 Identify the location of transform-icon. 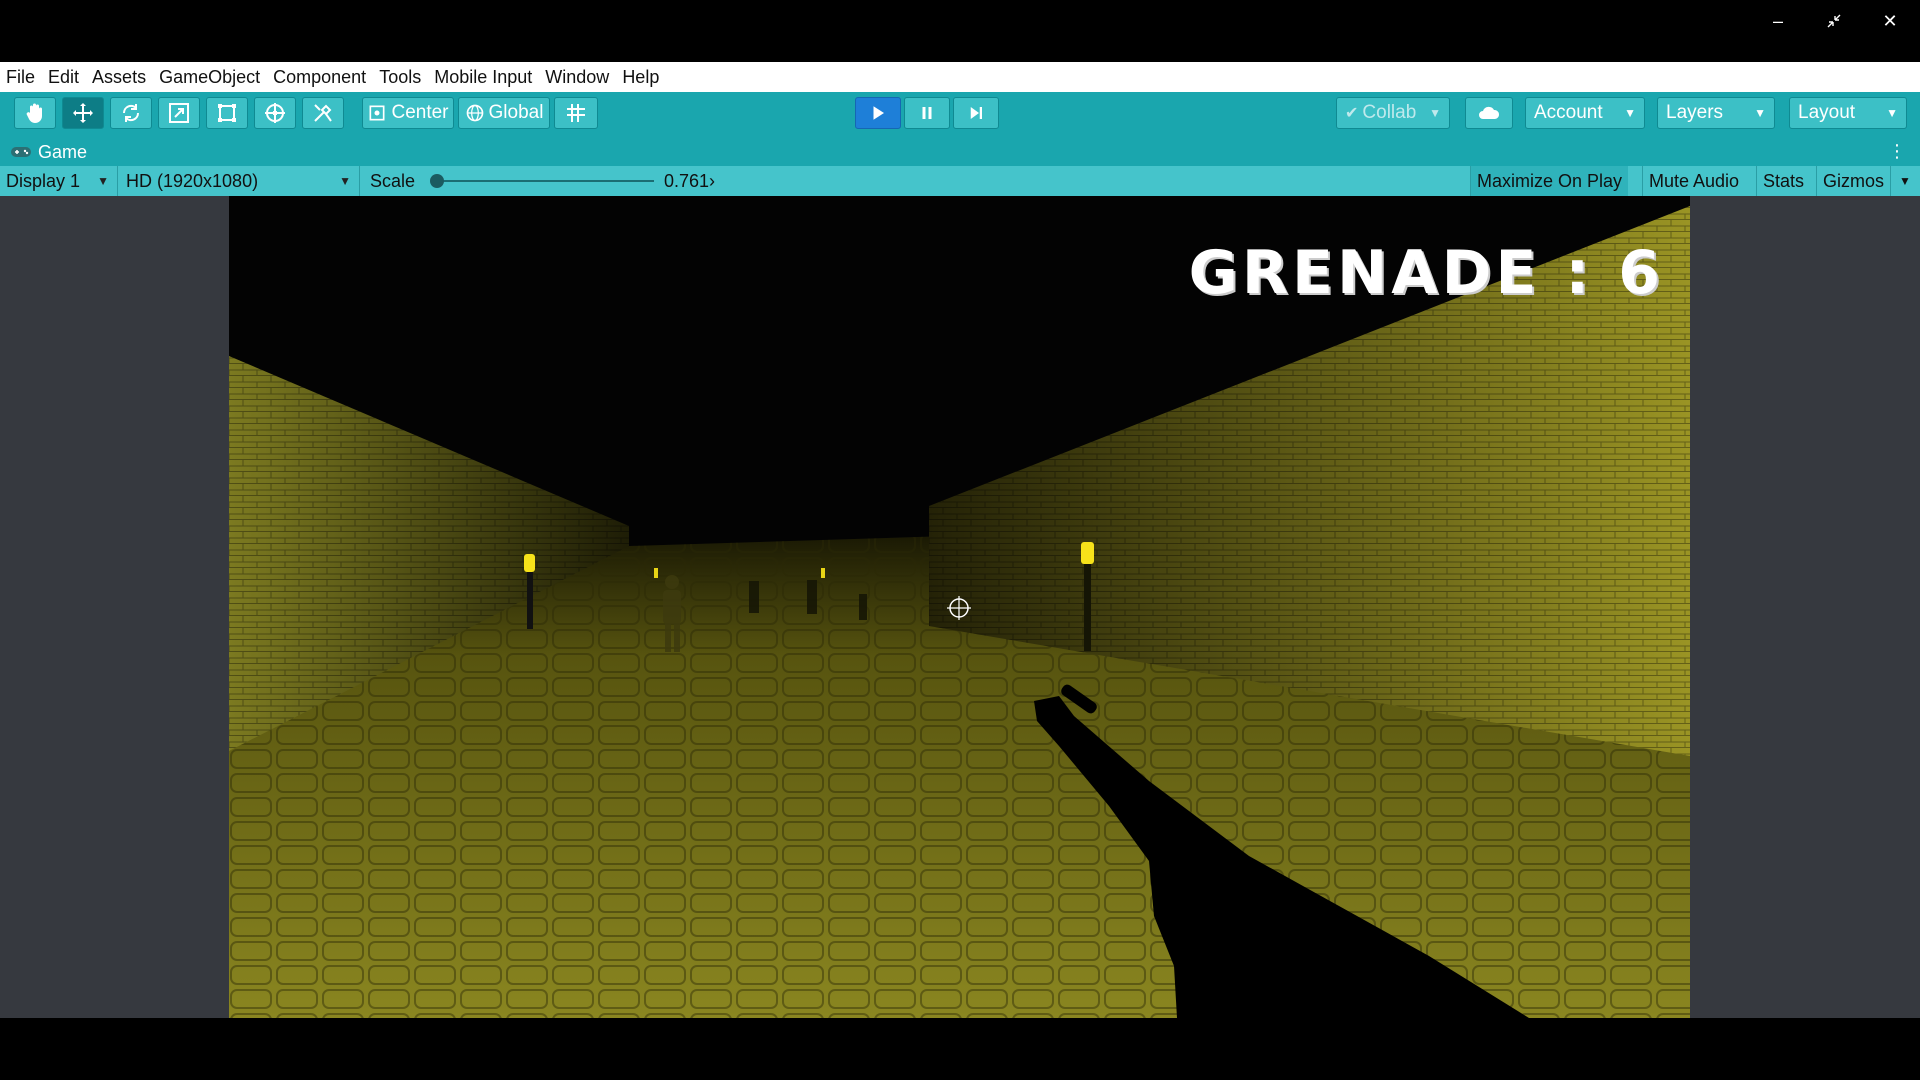
(275, 113).